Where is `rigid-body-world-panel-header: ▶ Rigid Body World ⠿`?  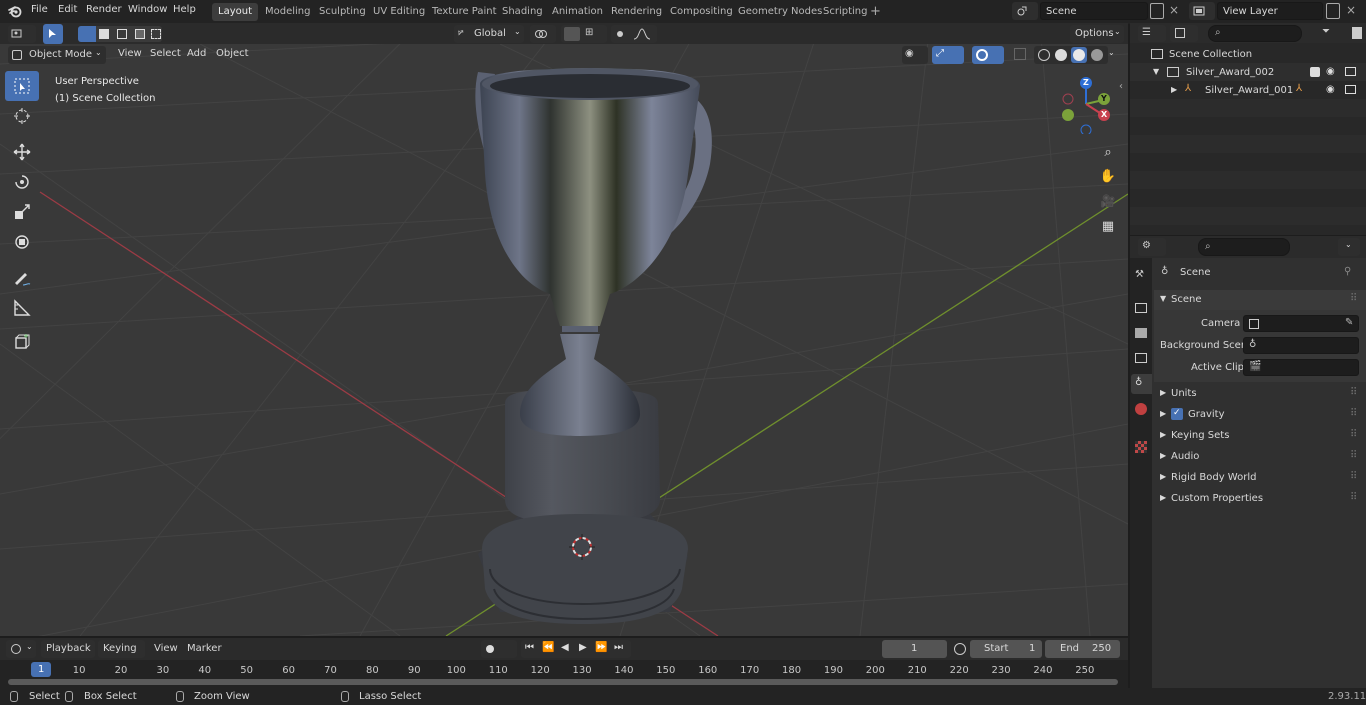 rigid-body-world-panel-header: ▶ Rigid Body World ⠿ is located at coordinates (1260, 478).